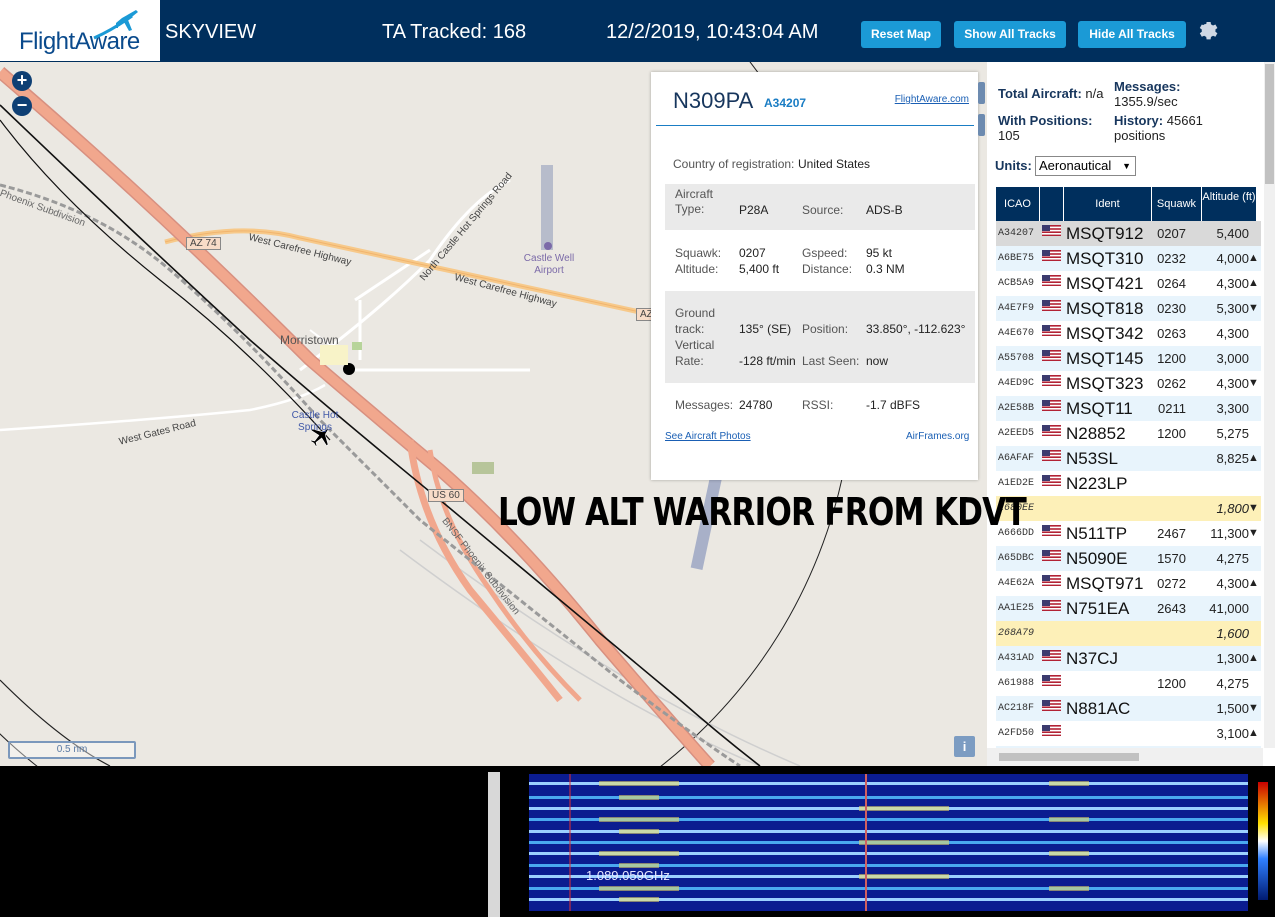 This screenshot has width=1275, height=917. I want to click on table-row: AA1E25 N751EA 2643 41,000, so click(1128, 608).